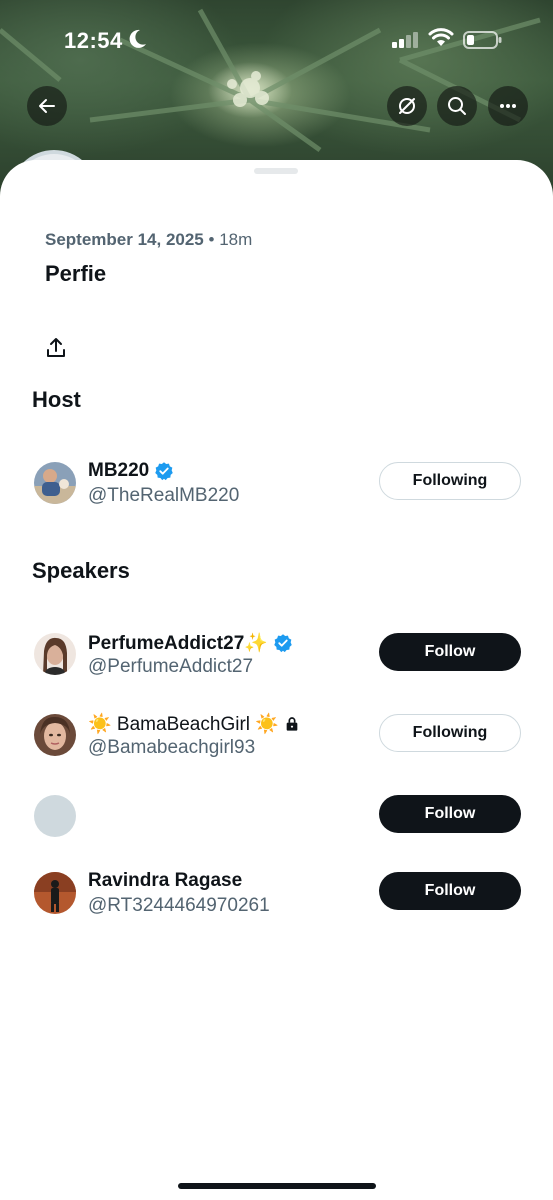  I want to click on space-duration: 18m, so click(236, 239).